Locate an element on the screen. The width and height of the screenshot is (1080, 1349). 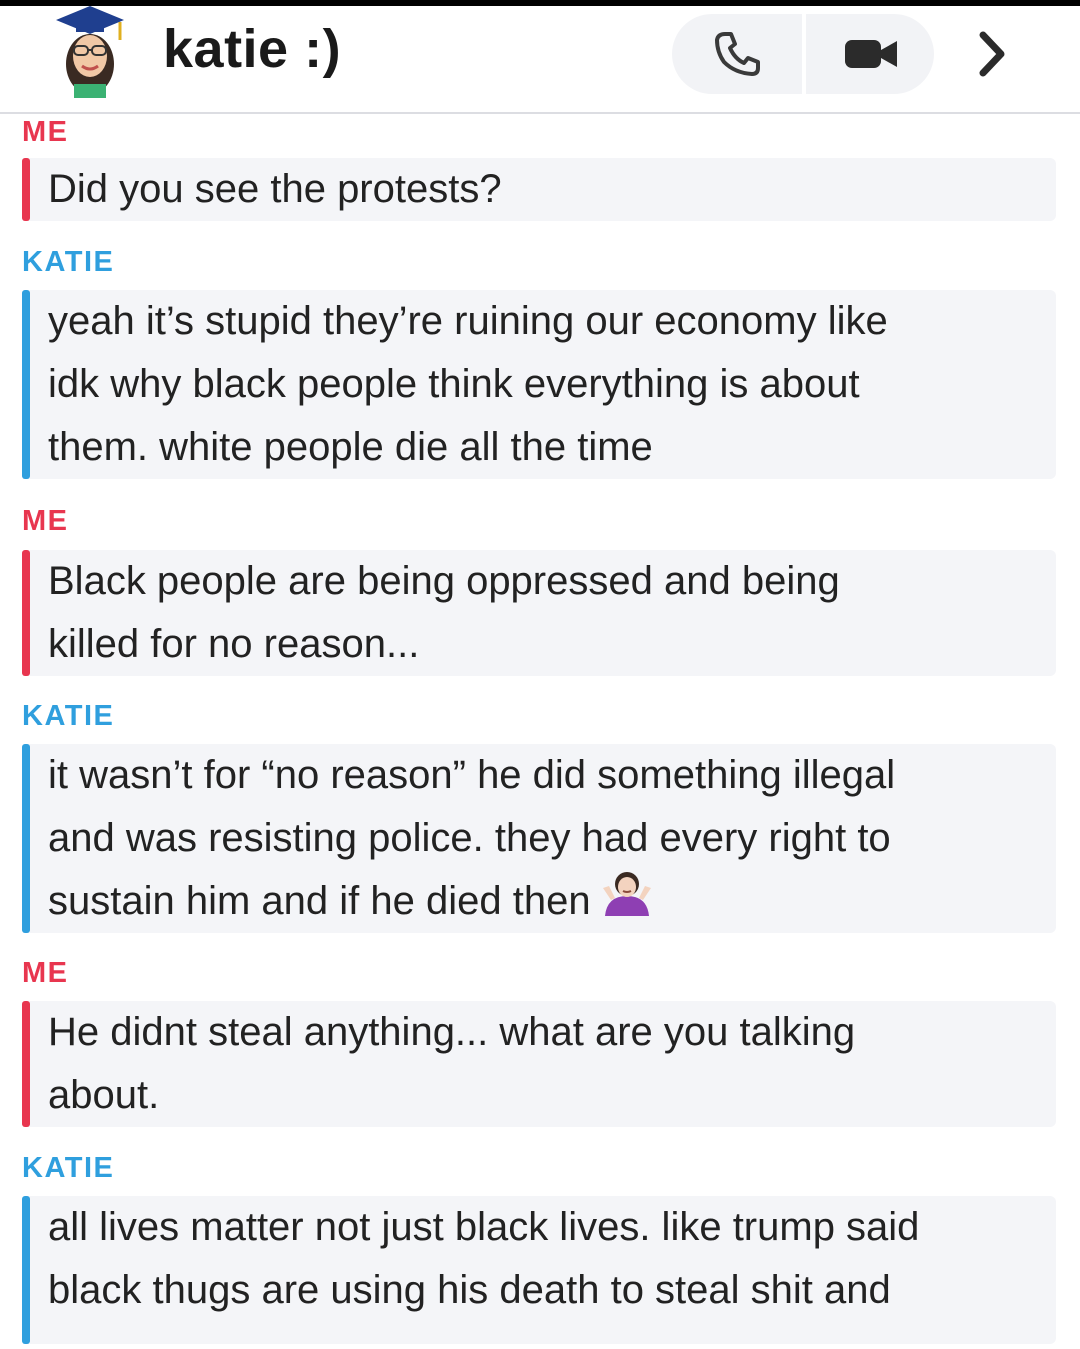
more-button is located at coordinates (992, 54).